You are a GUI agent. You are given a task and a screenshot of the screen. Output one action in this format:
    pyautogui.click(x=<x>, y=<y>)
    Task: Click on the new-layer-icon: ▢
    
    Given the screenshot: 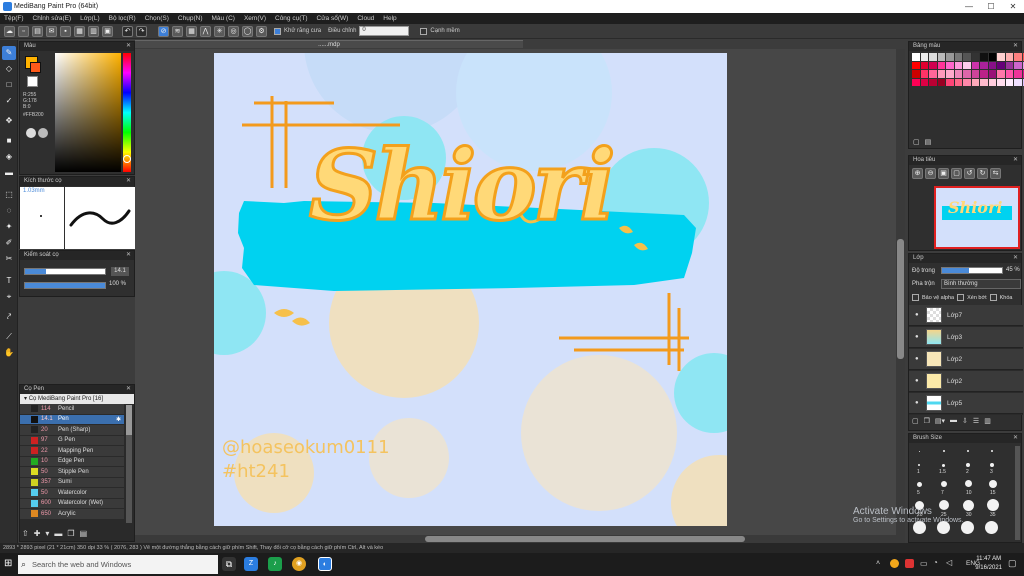 What is the action you would take?
    pyautogui.click(x=915, y=421)
    